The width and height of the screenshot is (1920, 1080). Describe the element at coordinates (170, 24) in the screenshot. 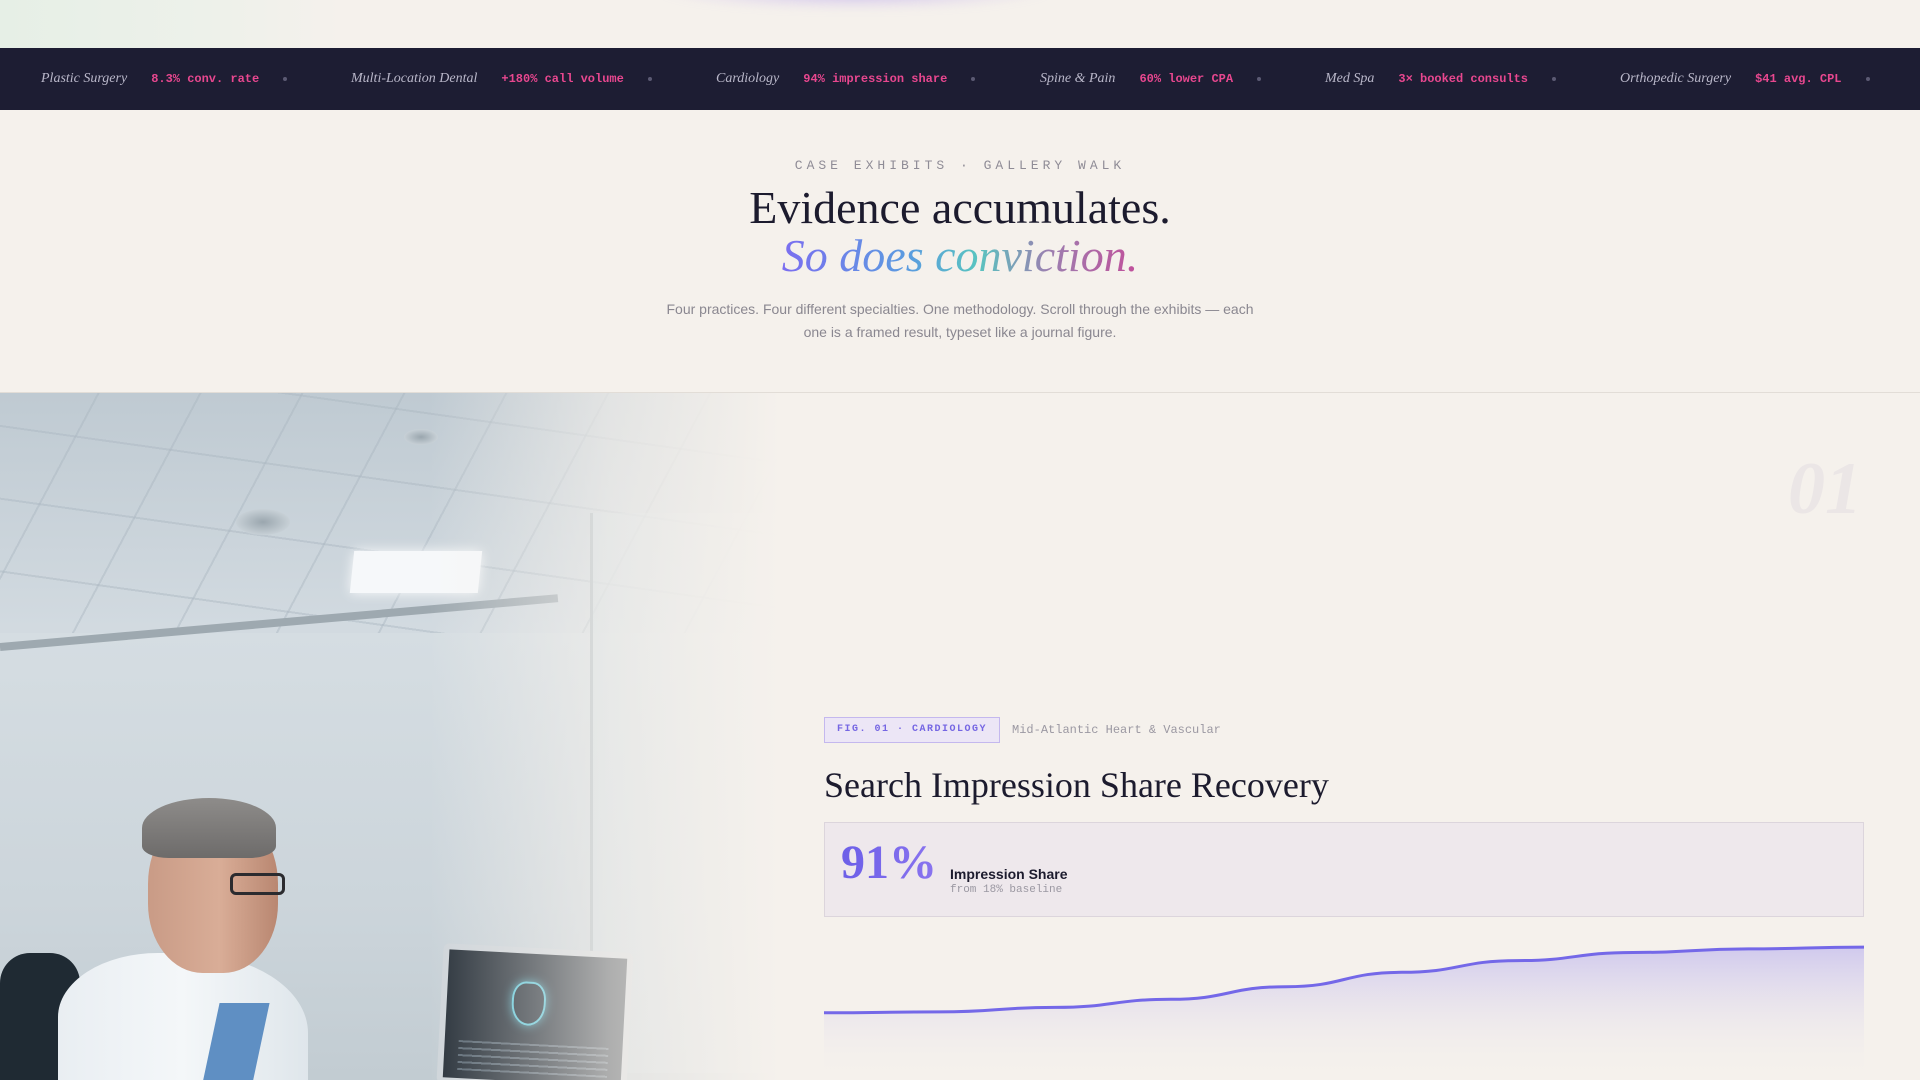

I see `top-strip-tint` at that location.